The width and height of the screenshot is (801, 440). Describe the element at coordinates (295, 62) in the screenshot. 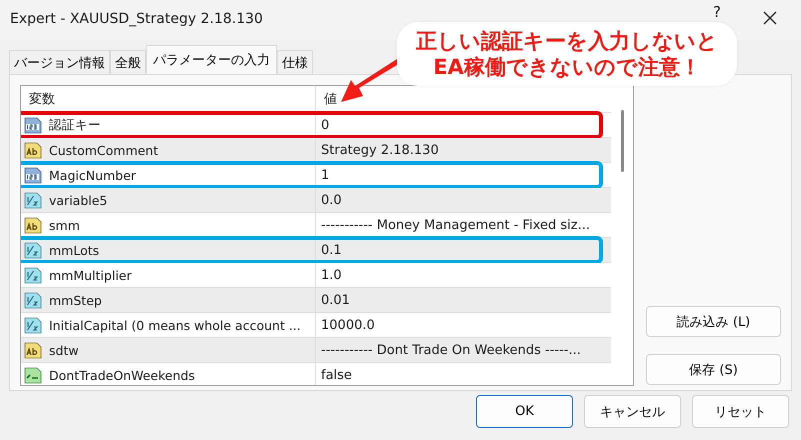

I see `tab: 仕様` at that location.